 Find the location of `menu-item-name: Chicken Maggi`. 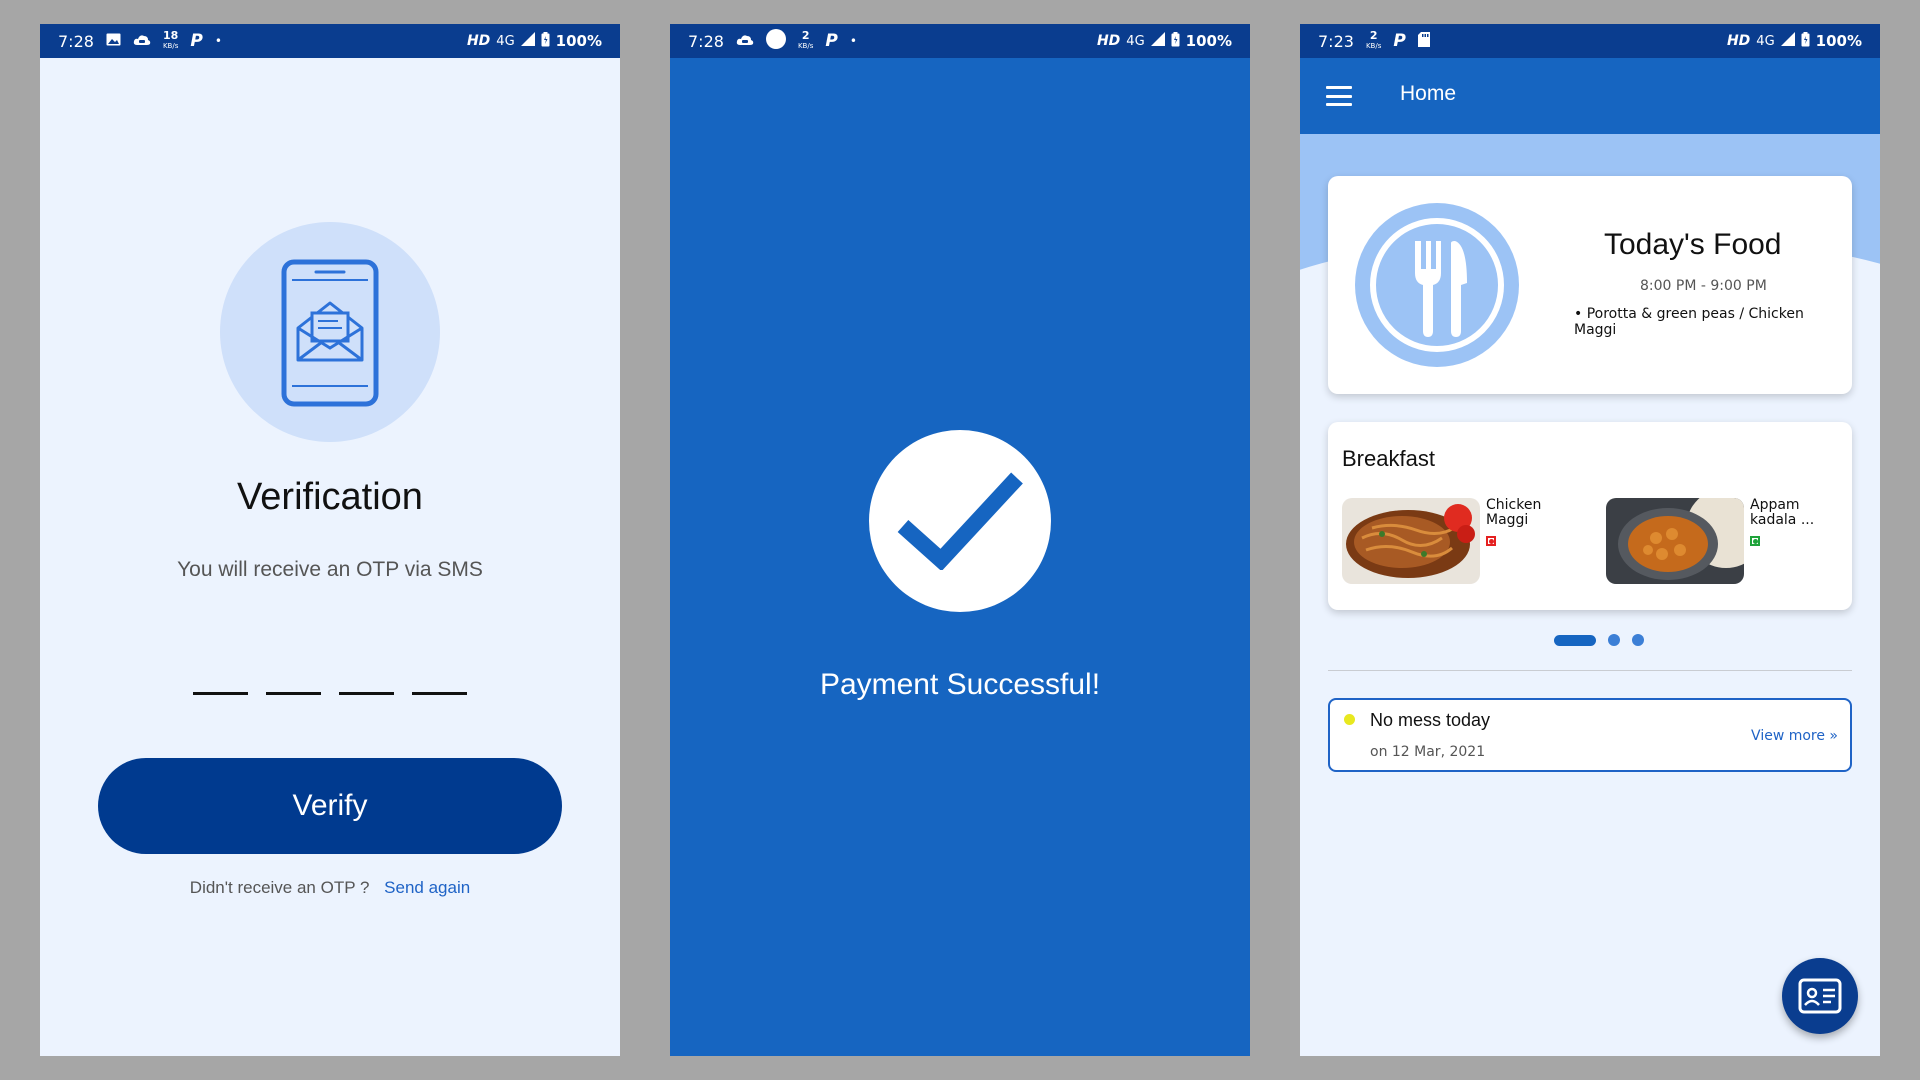

menu-item-name: Chicken Maggi is located at coordinates (1514, 512).